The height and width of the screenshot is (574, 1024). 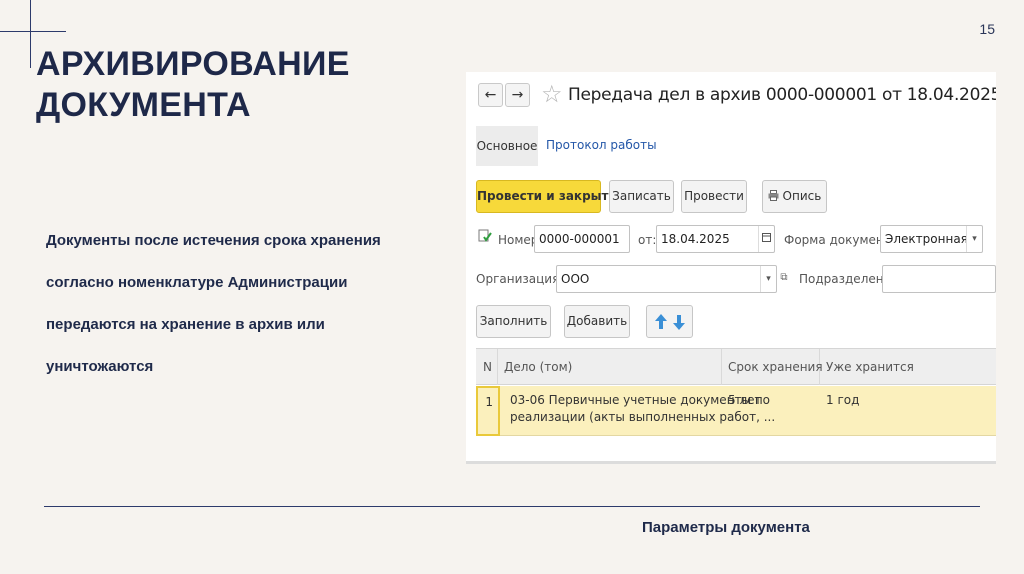 What do you see at coordinates (193, 64) in the screenshot?
I see `slide-title-line-1: АРХИВИРОВАНИЕ` at bounding box center [193, 64].